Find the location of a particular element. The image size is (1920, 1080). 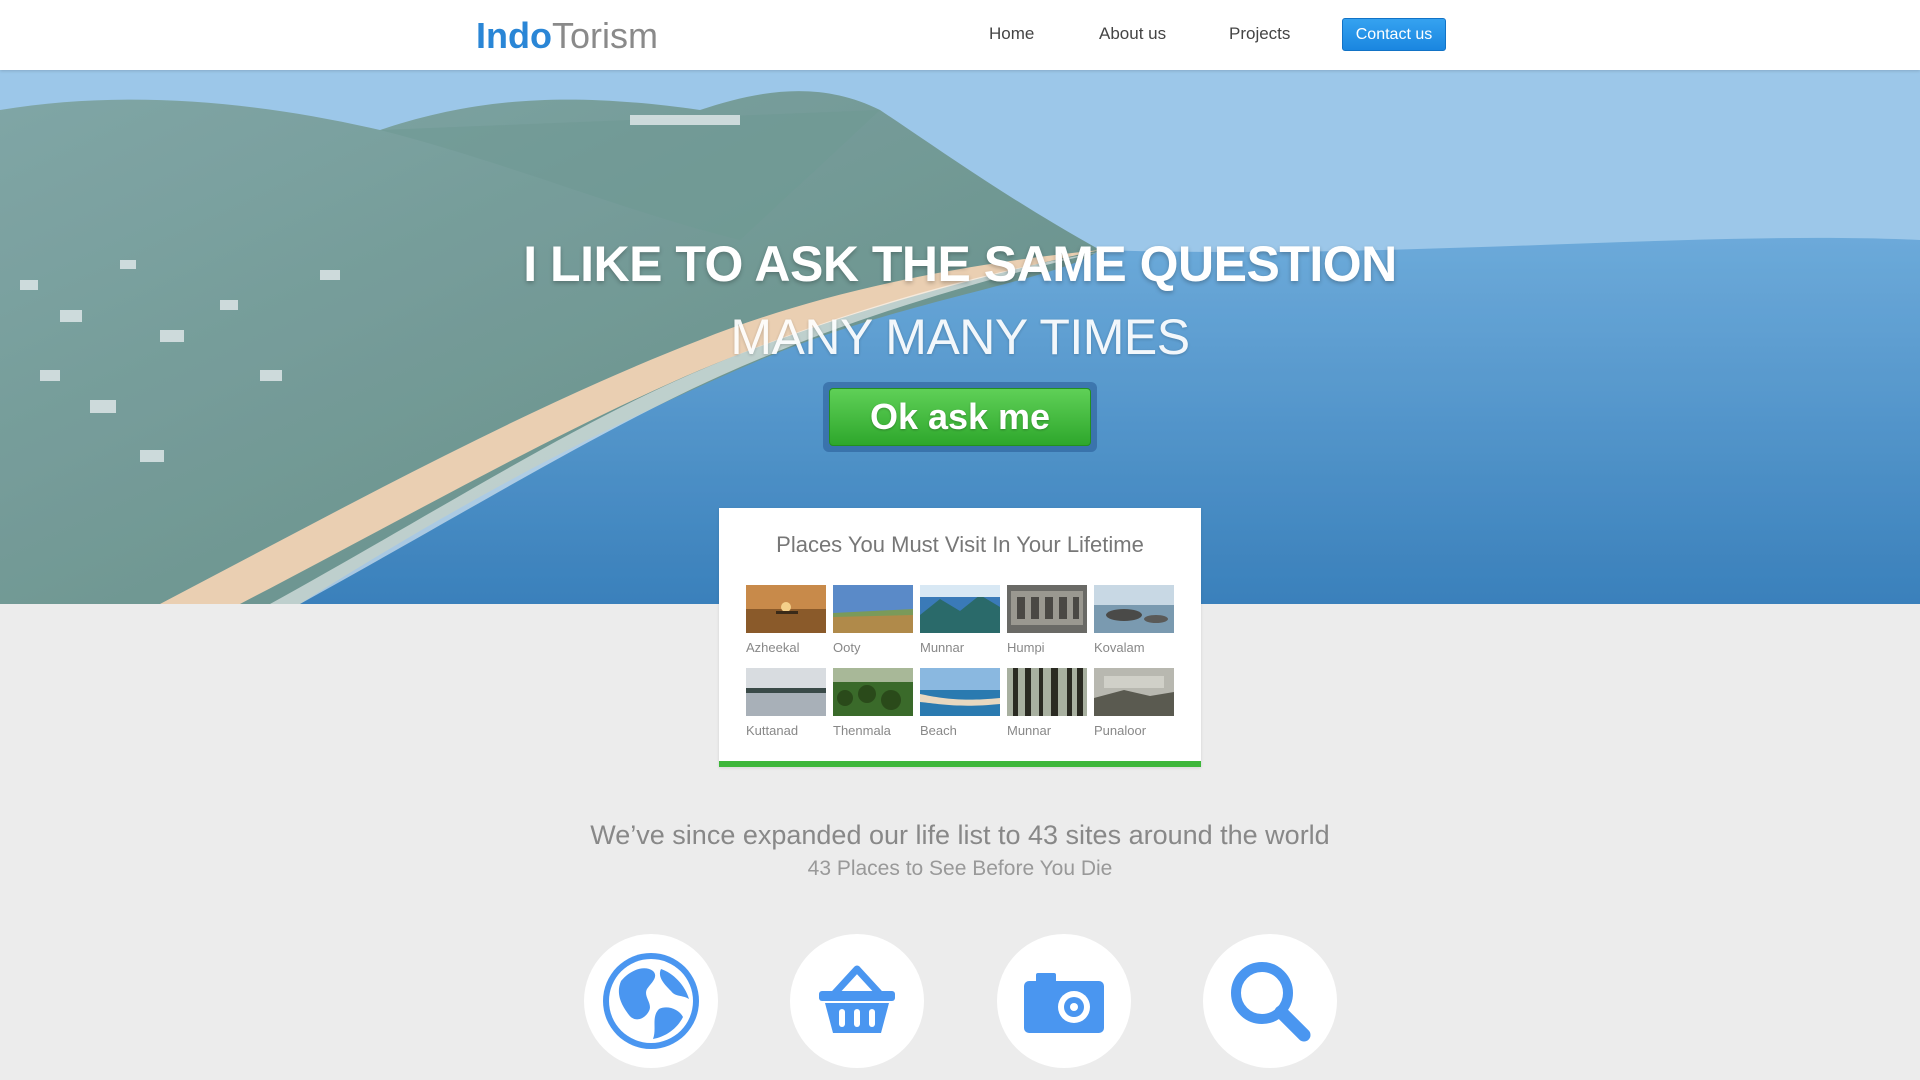

feature-camera is located at coordinates (1064, 1001).